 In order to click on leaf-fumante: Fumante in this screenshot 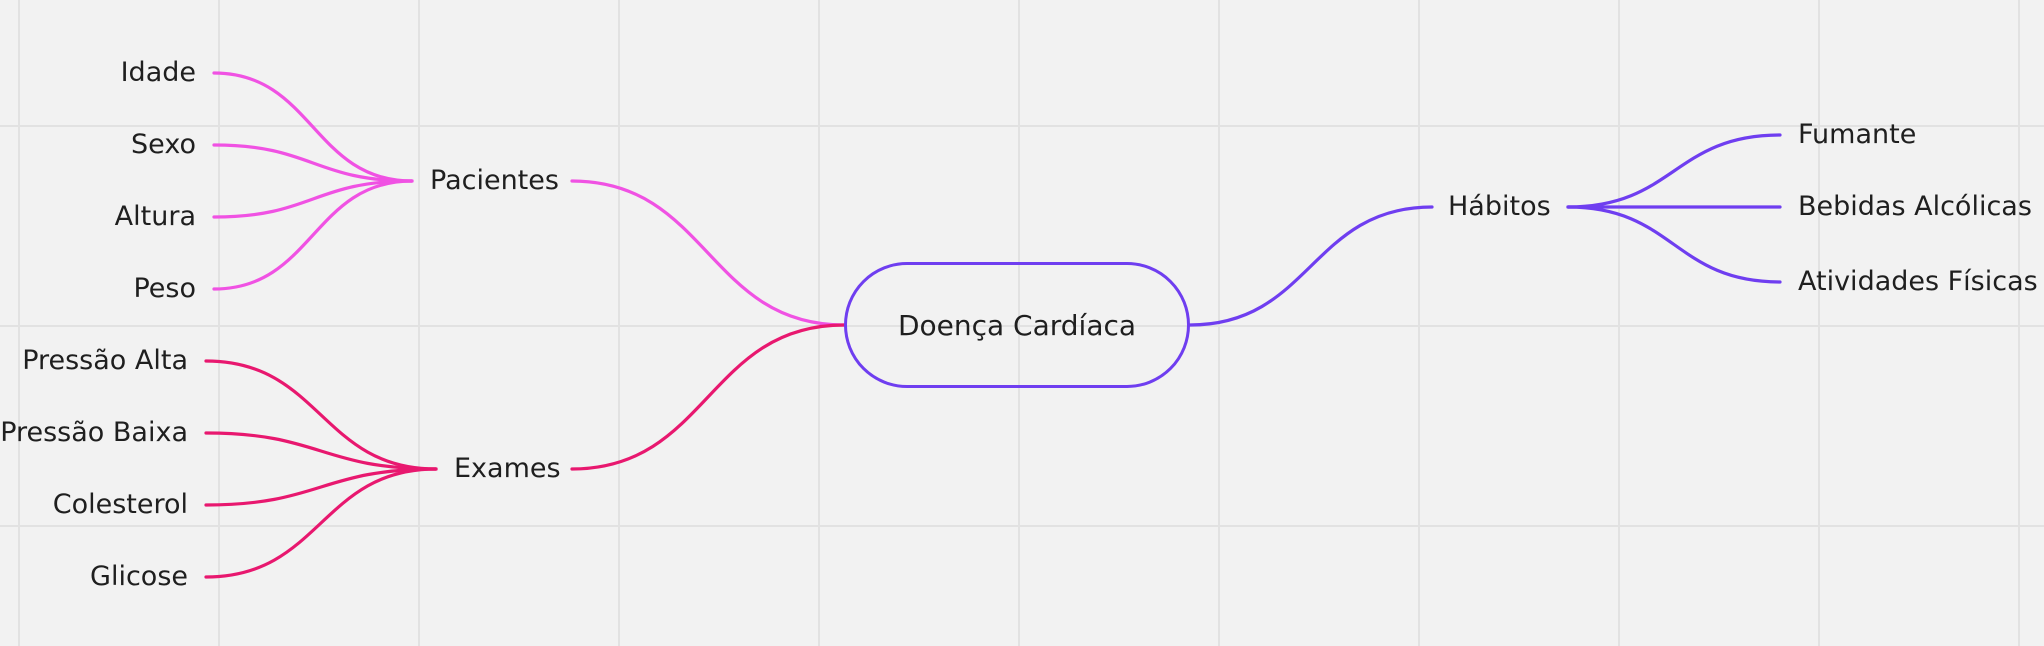, I will do `click(1857, 135)`.